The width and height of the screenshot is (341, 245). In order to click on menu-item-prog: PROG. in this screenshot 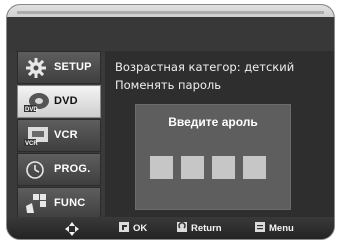, I will do `click(59, 169)`.